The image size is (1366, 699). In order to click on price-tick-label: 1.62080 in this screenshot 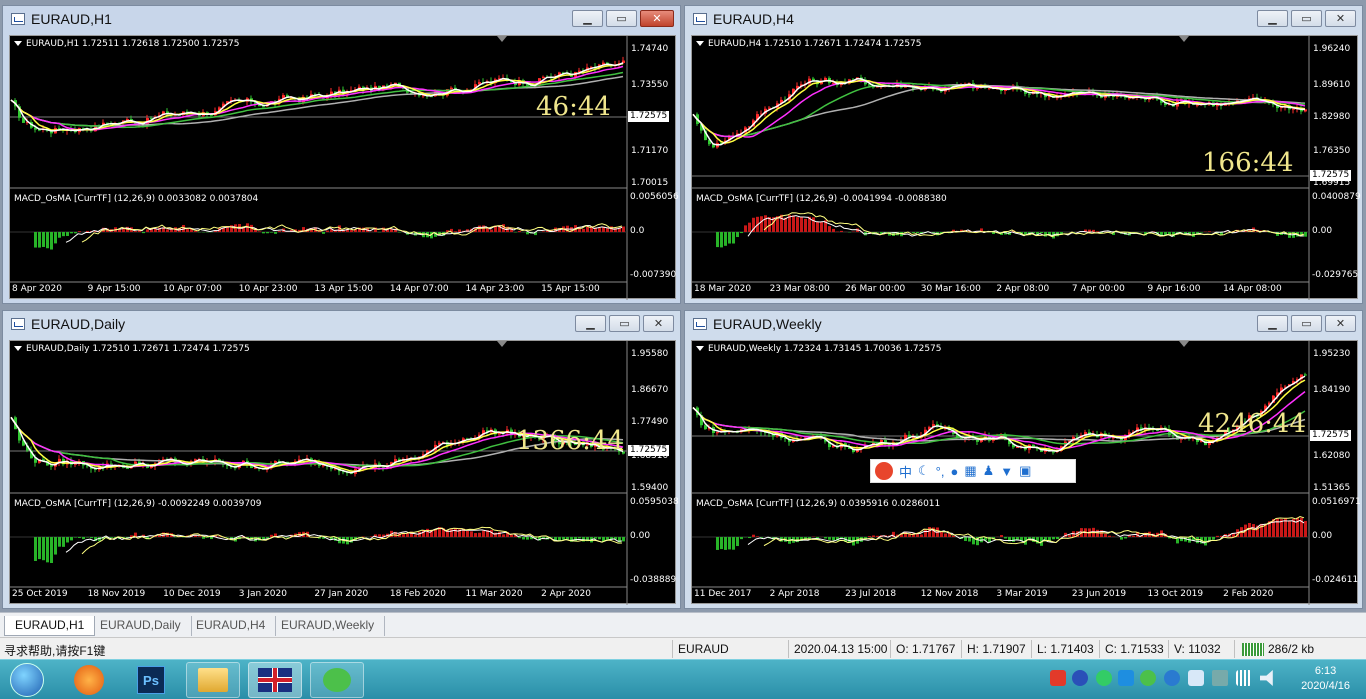, I will do `click(1332, 456)`.